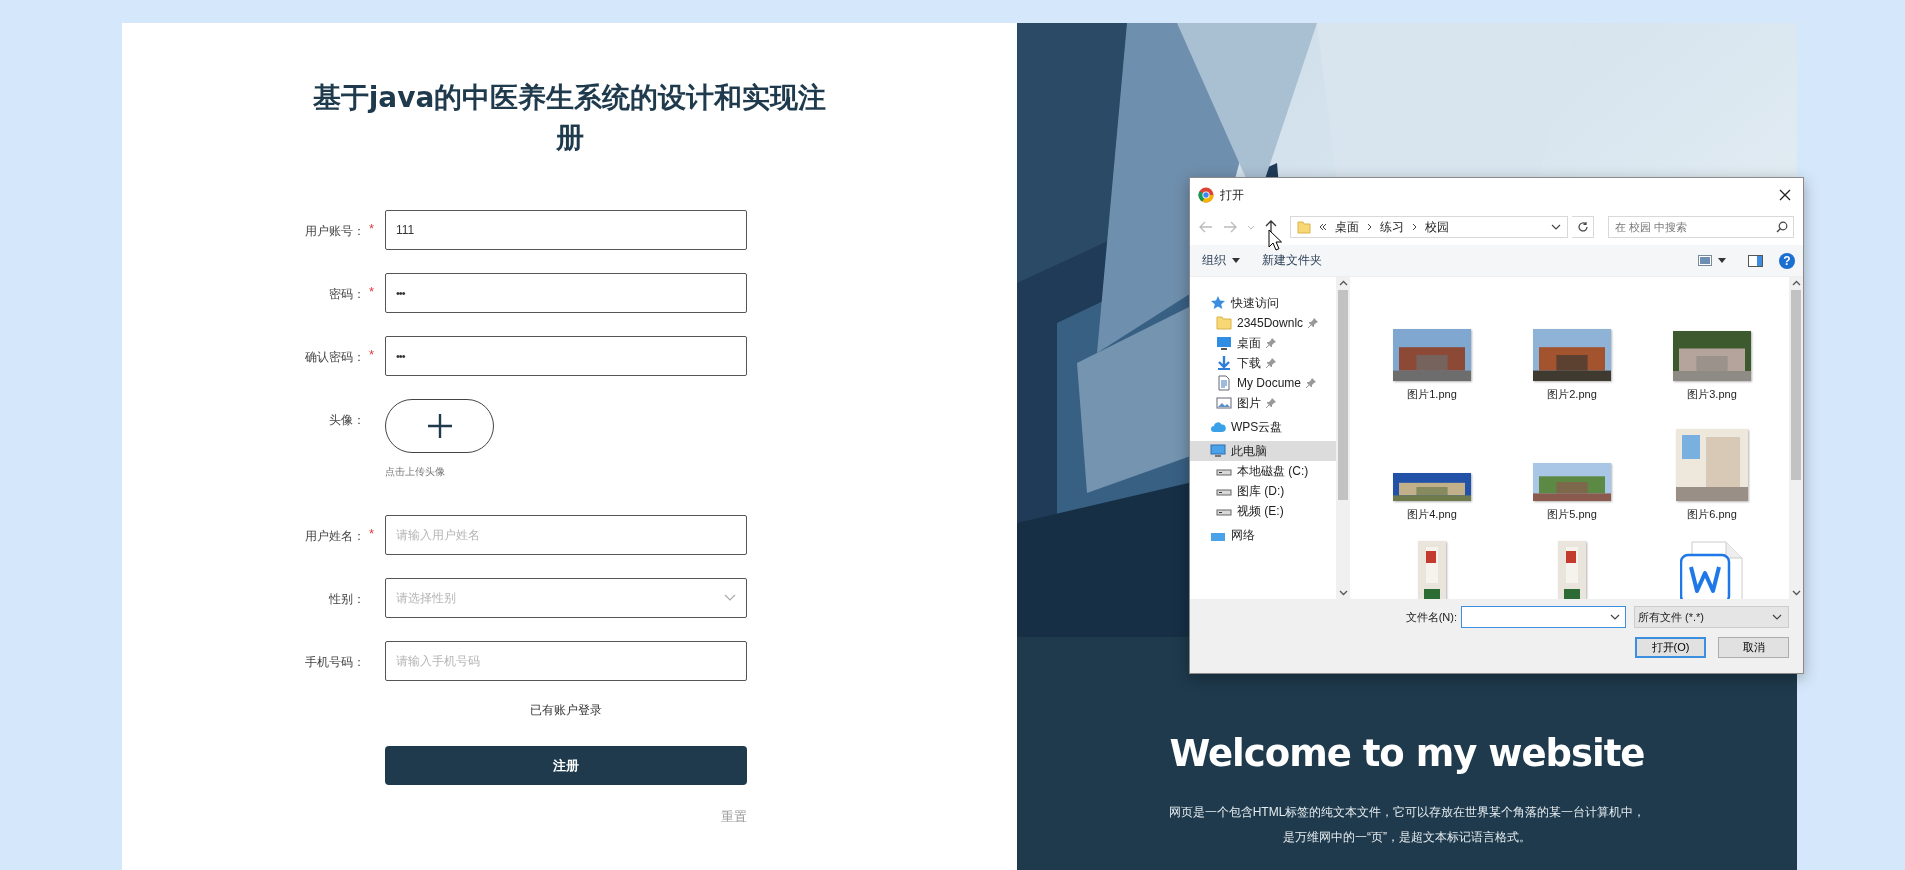 The image size is (1905, 870). What do you see at coordinates (566, 230) in the screenshot?
I see `input-field: 111` at bounding box center [566, 230].